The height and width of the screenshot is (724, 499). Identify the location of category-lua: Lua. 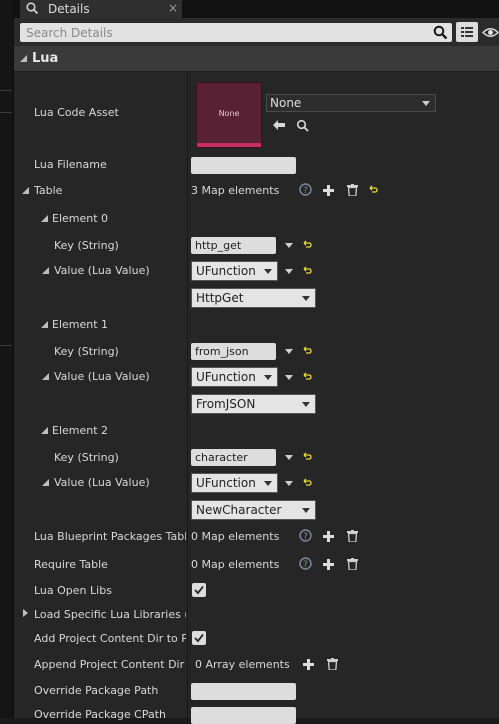
(256, 59).